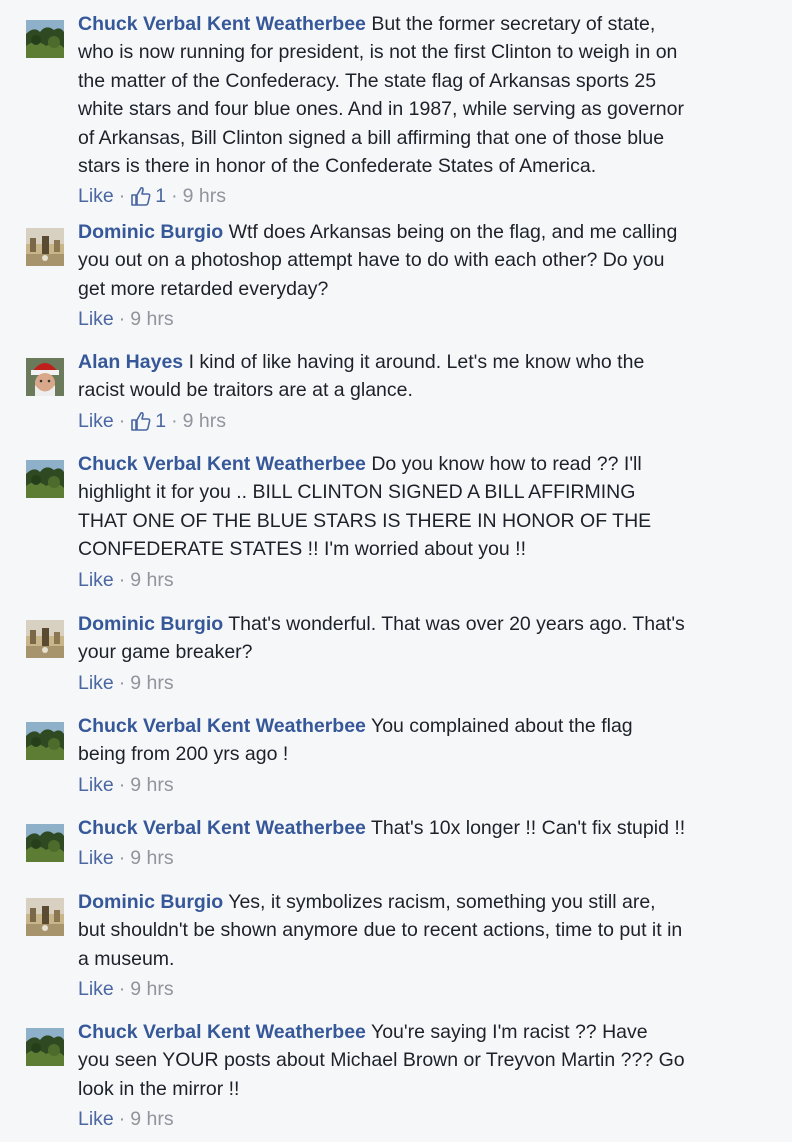 The height and width of the screenshot is (1142, 792). What do you see at coordinates (130, 362) in the screenshot?
I see `comment-author: Alan Hayes` at bounding box center [130, 362].